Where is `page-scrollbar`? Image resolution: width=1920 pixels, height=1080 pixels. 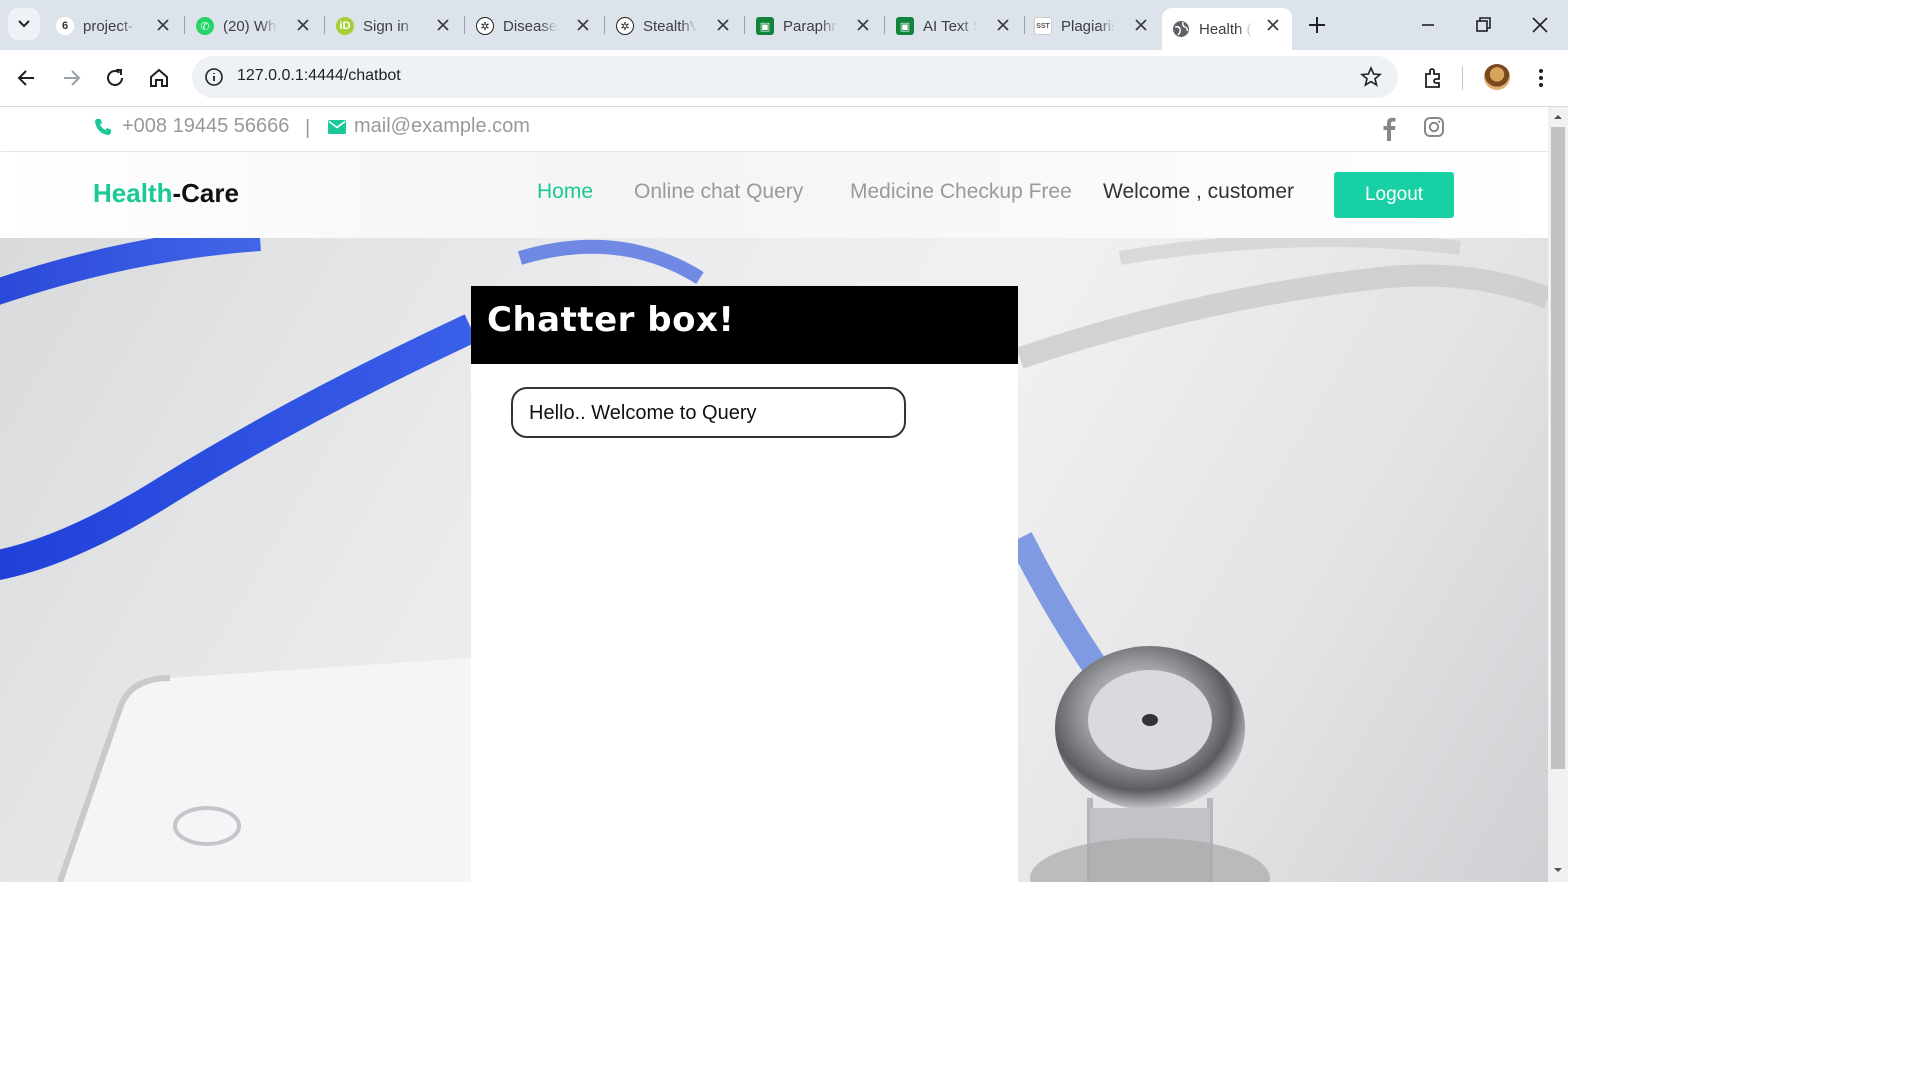
page-scrollbar is located at coordinates (1558, 494).